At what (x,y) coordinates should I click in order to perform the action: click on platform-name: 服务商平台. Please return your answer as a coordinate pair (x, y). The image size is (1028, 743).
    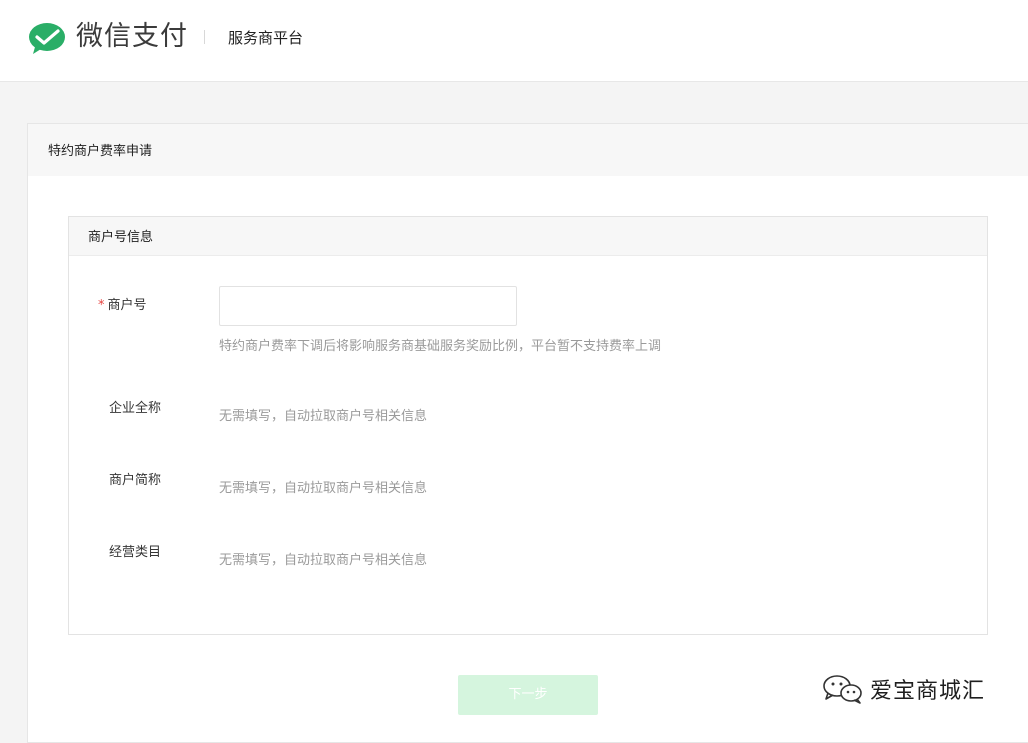
    Looking at the image, I should click on (266, 38).